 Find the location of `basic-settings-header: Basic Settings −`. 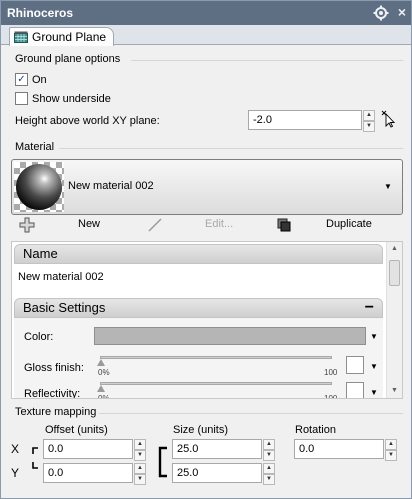

basic-settings-header: Basic Settings − is located at coordinates (198, 308).